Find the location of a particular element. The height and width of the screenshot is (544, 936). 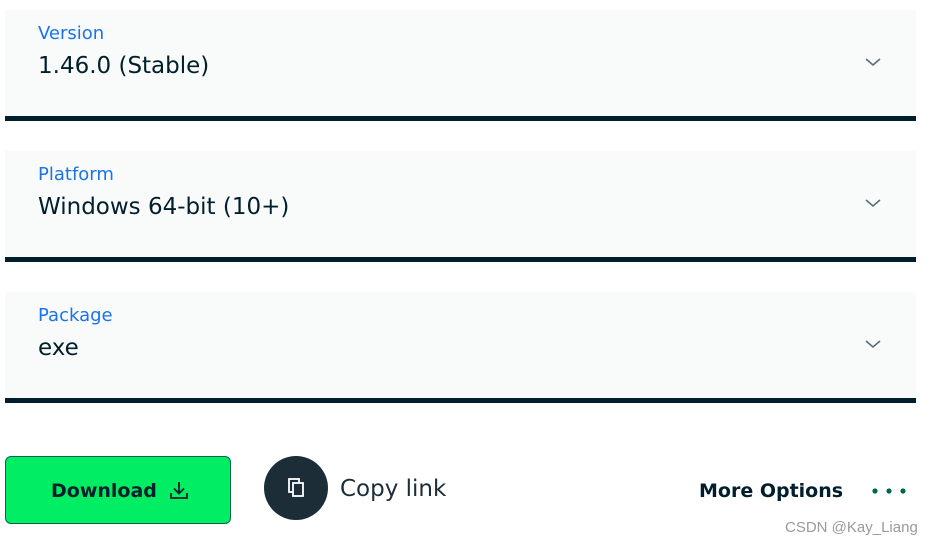

copy-icon is located at coordinates (296, 487).